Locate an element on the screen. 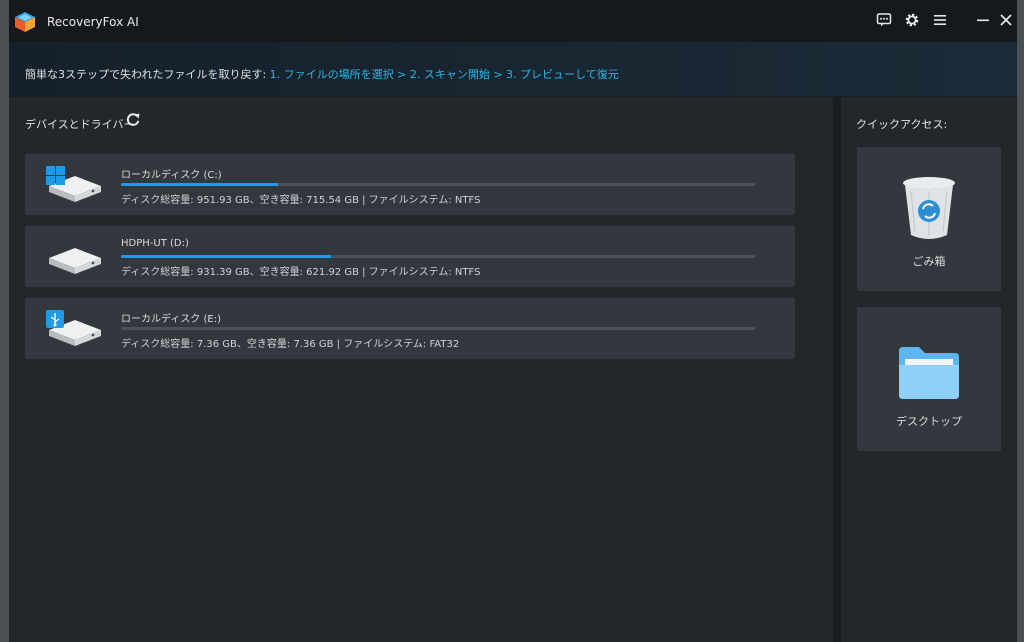 The image size is (1024, 642). app-logo-icon is located at coordinates (25, 22).